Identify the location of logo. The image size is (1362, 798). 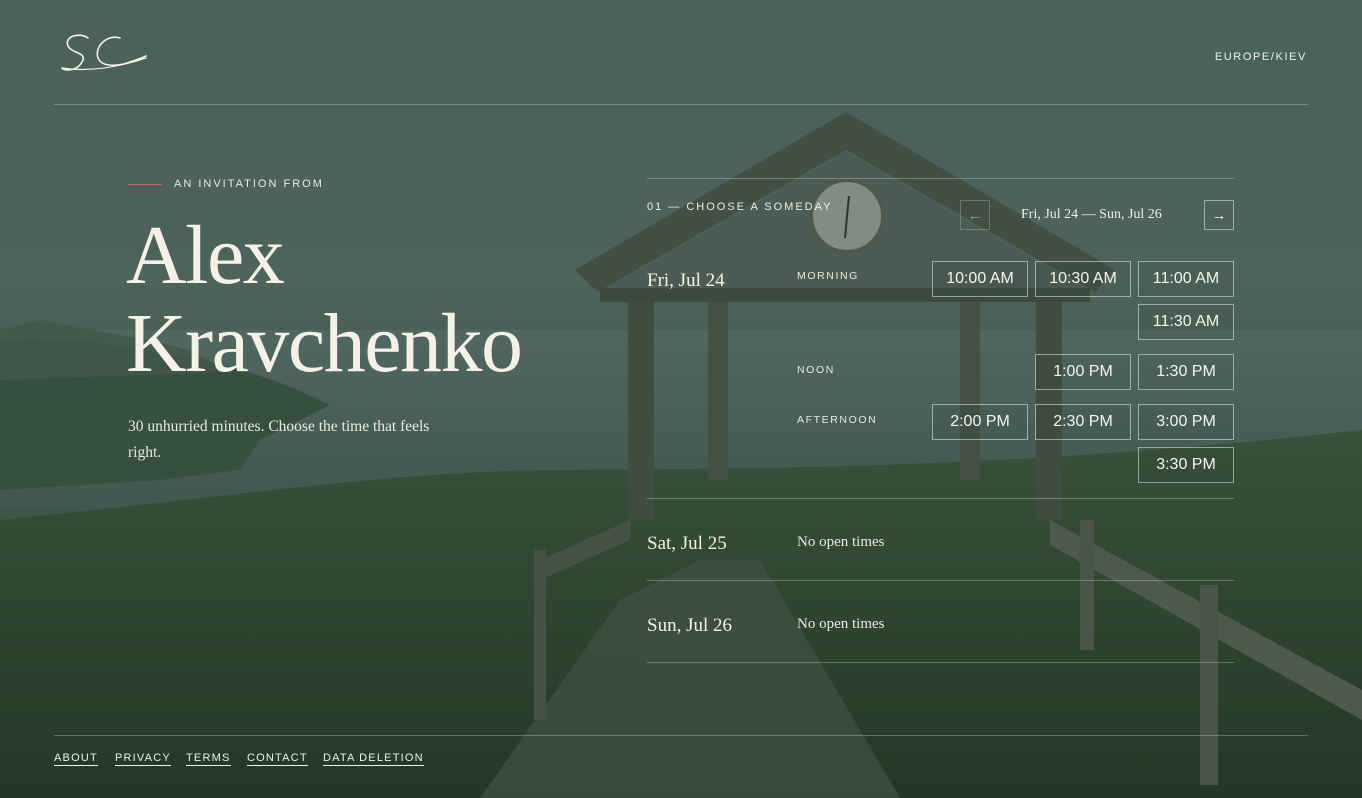
(104, 52).